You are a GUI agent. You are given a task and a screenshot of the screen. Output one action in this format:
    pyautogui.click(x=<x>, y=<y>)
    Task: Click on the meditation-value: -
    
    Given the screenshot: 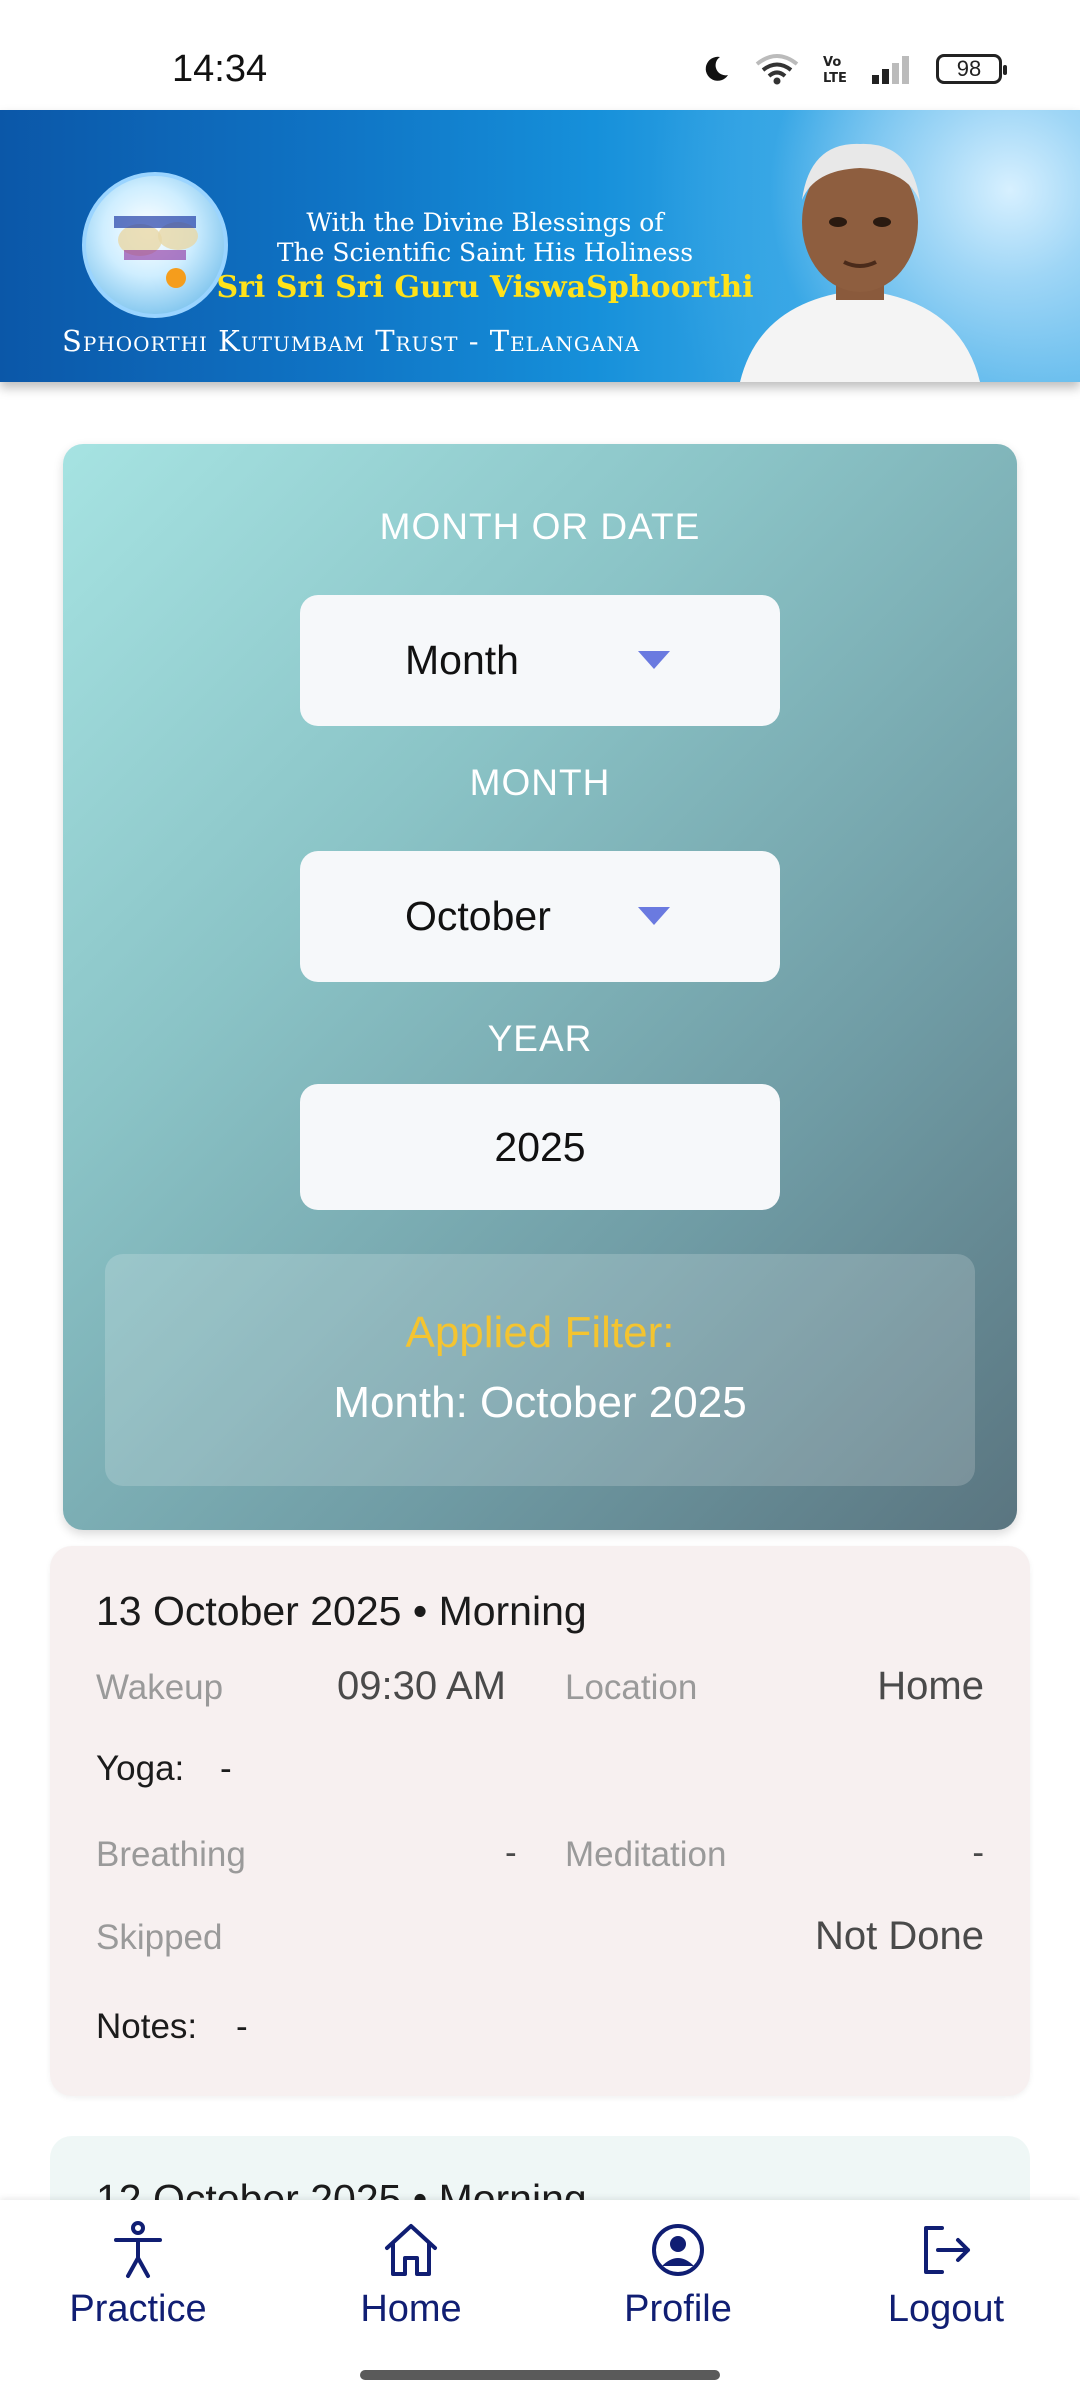 What is the action you would take?
    pyautogui.click(x=978, y=1852)
    